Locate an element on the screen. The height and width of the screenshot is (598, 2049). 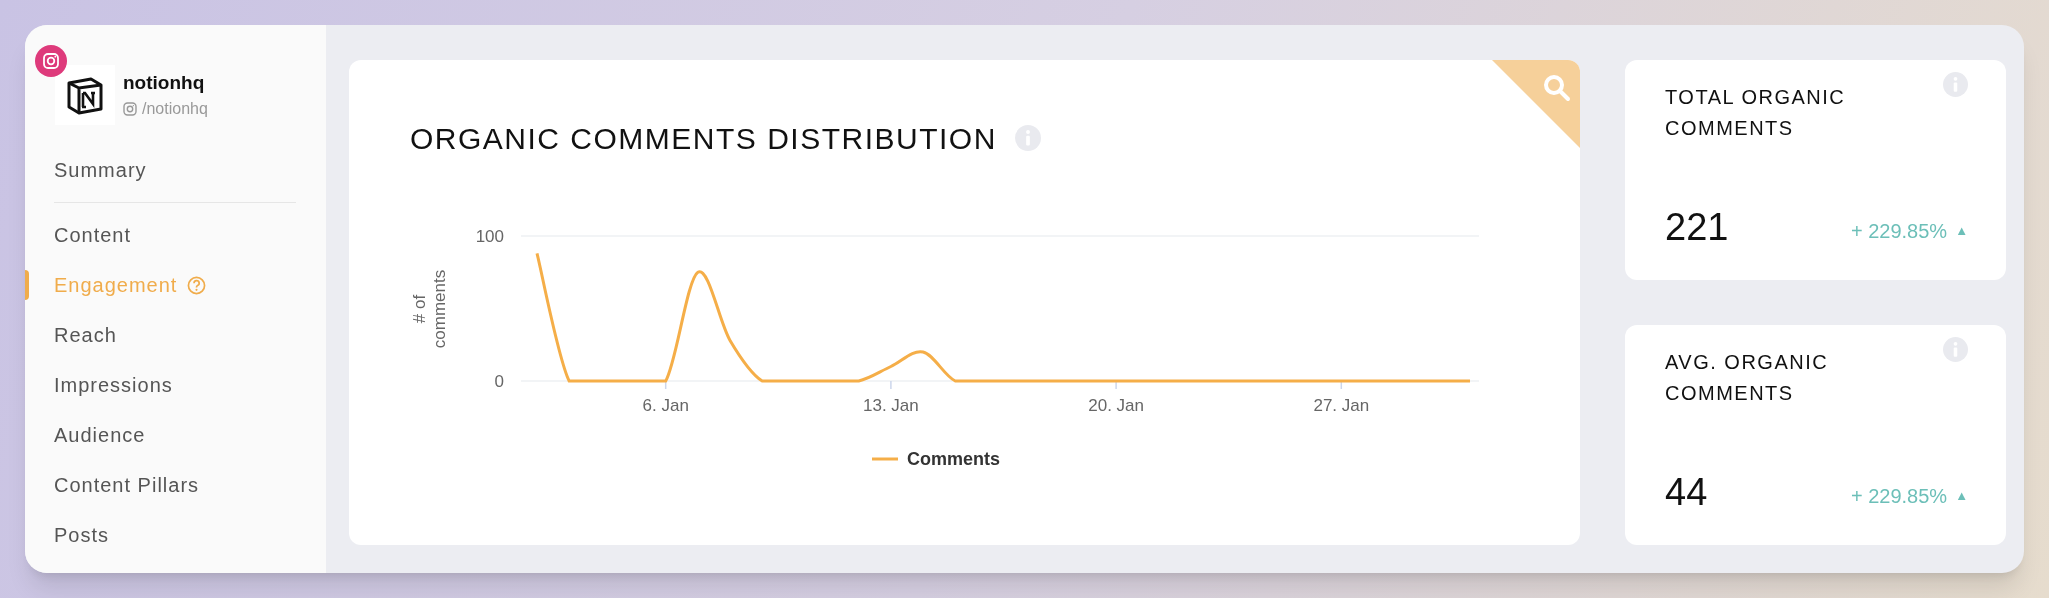
nav-item: Reach is located at coordinates (175, 335).